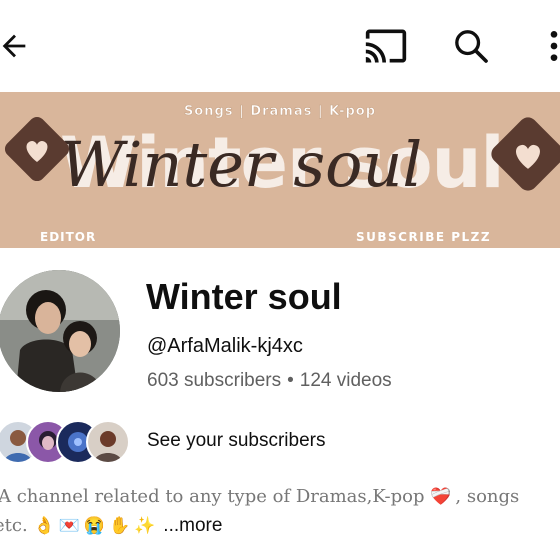 This screenshot has height=560, width=560. Describe the element at coordinates (68, 237) in the screenshot. I see `banner-editor-label: EDITOR` at that location.